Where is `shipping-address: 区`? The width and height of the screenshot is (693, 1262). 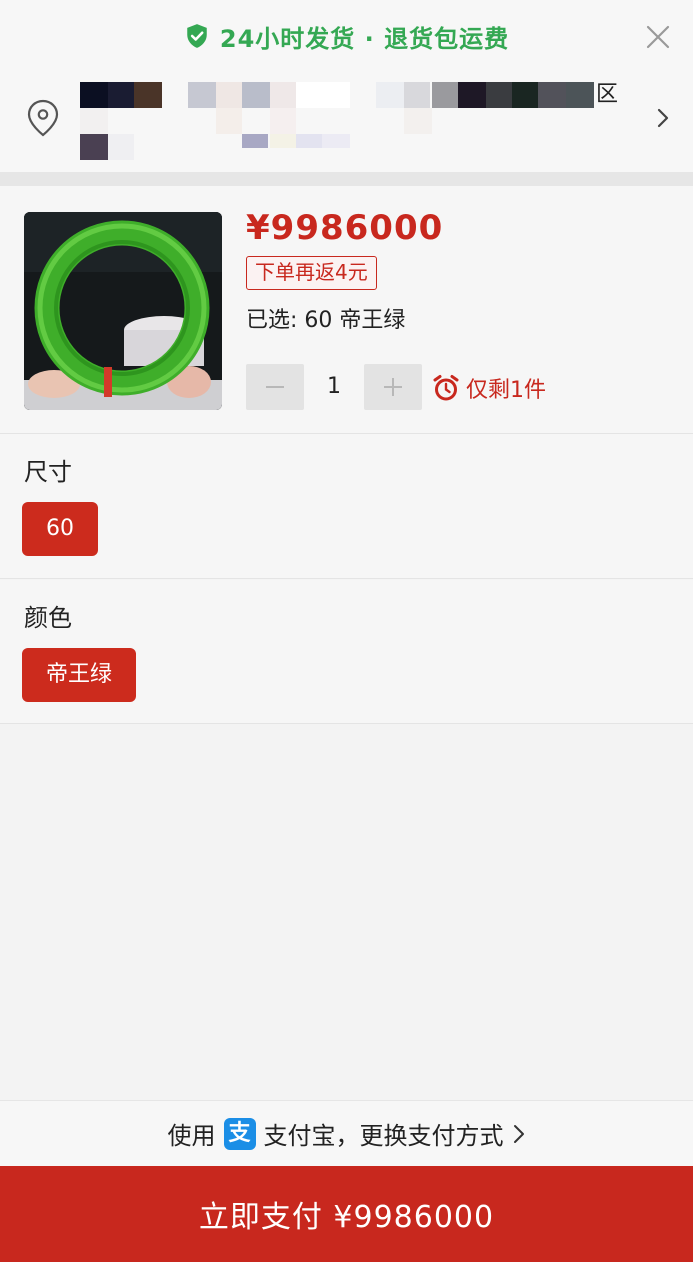 shipping-address: 区 is located at coordinates (346, 122).